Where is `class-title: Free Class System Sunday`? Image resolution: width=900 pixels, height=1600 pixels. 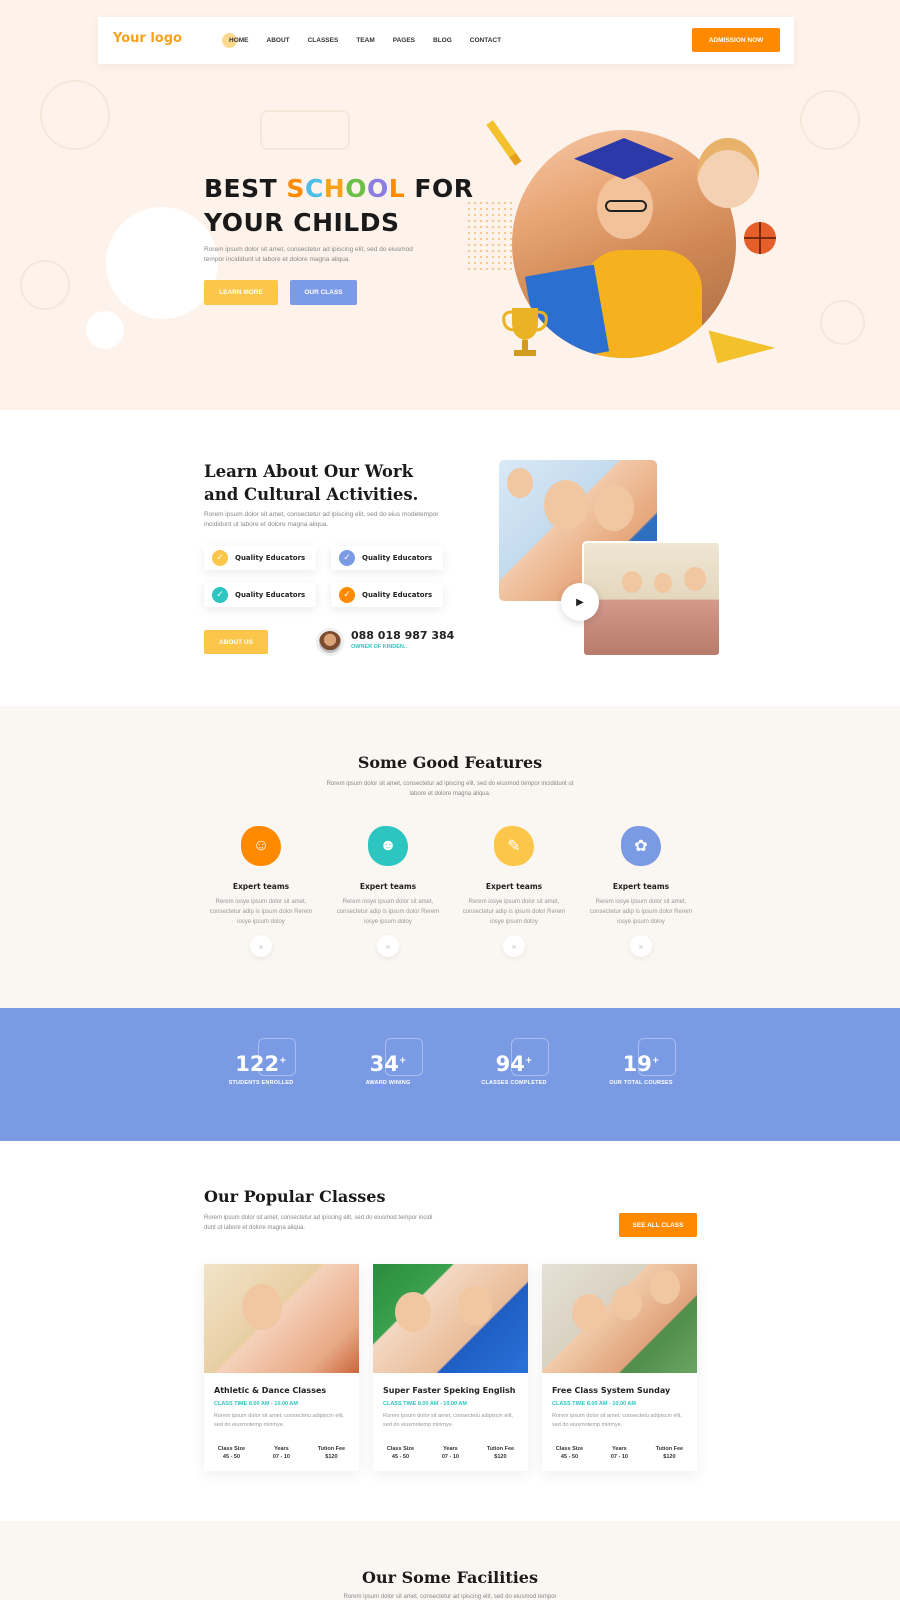
class-title: Free Class System Sunday is located at coordinates (611, 1390).